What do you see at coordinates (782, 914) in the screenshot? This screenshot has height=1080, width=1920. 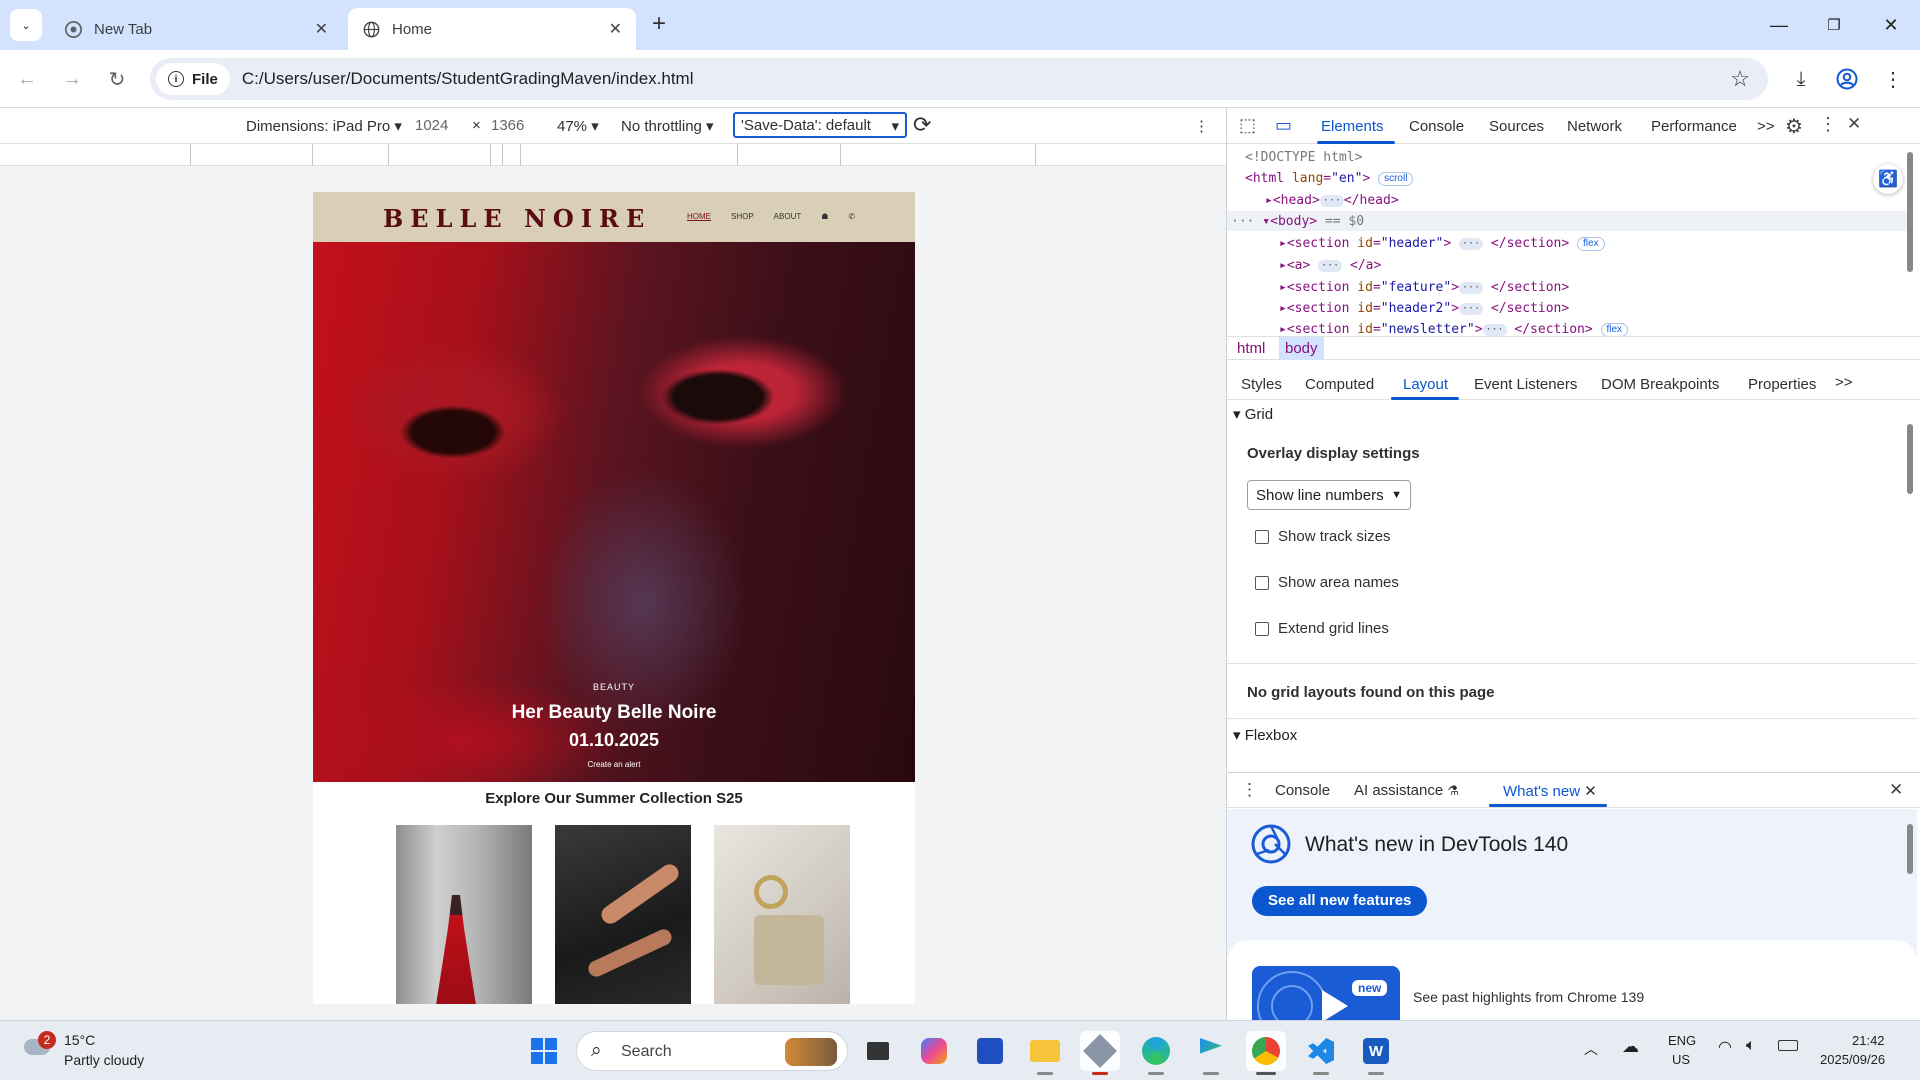 I see `product-image-handbag` at bounding box center [782, 914].